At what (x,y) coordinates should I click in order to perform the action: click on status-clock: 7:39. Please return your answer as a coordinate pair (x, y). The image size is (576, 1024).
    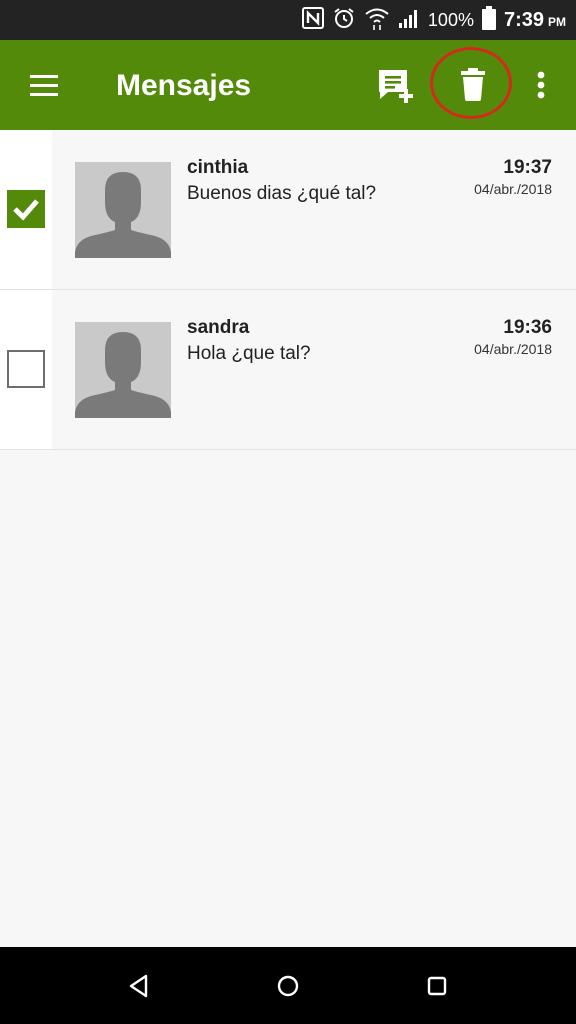
    Looking at the image, I should click on (523, 19).